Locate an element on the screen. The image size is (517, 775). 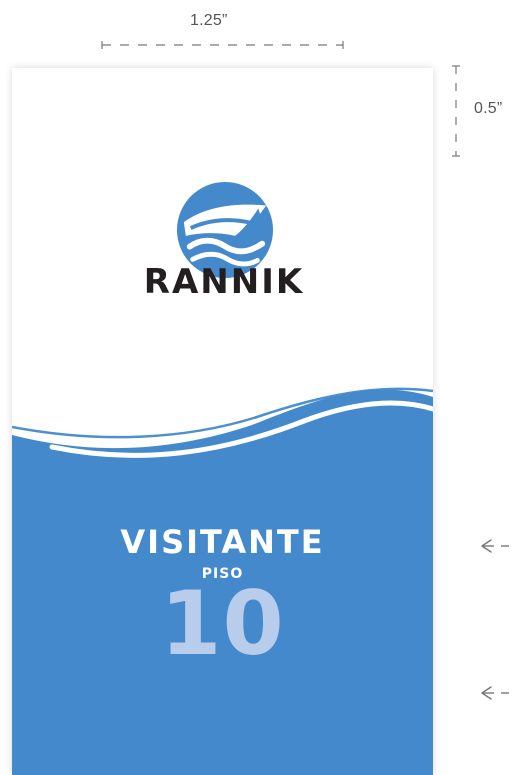
floor-number: 10 is located at coordinates (222, 623).